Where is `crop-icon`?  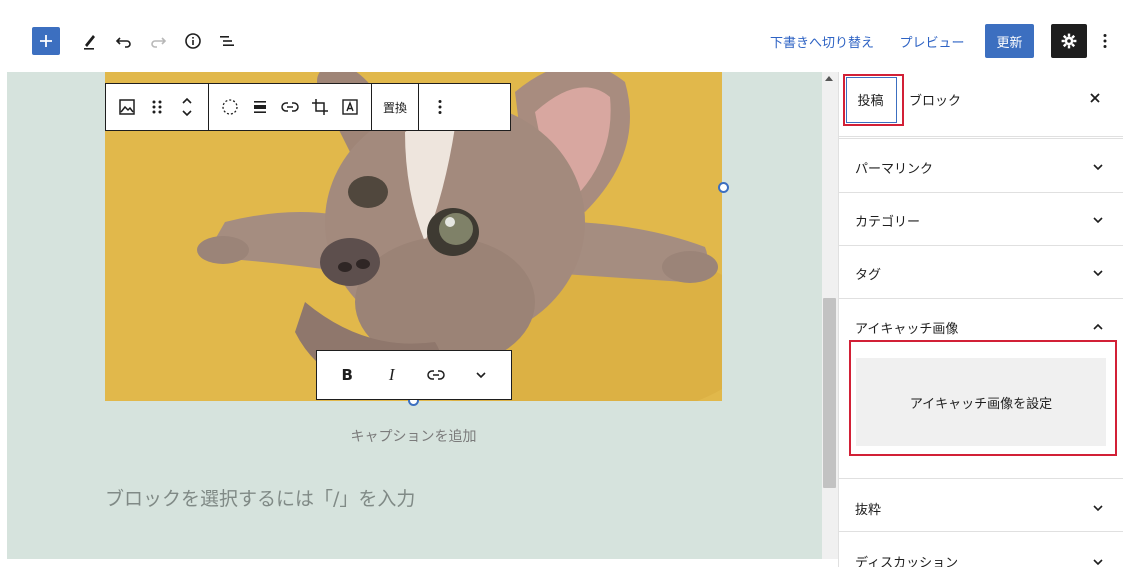 crop-icon is located at coordinates (320, 107).